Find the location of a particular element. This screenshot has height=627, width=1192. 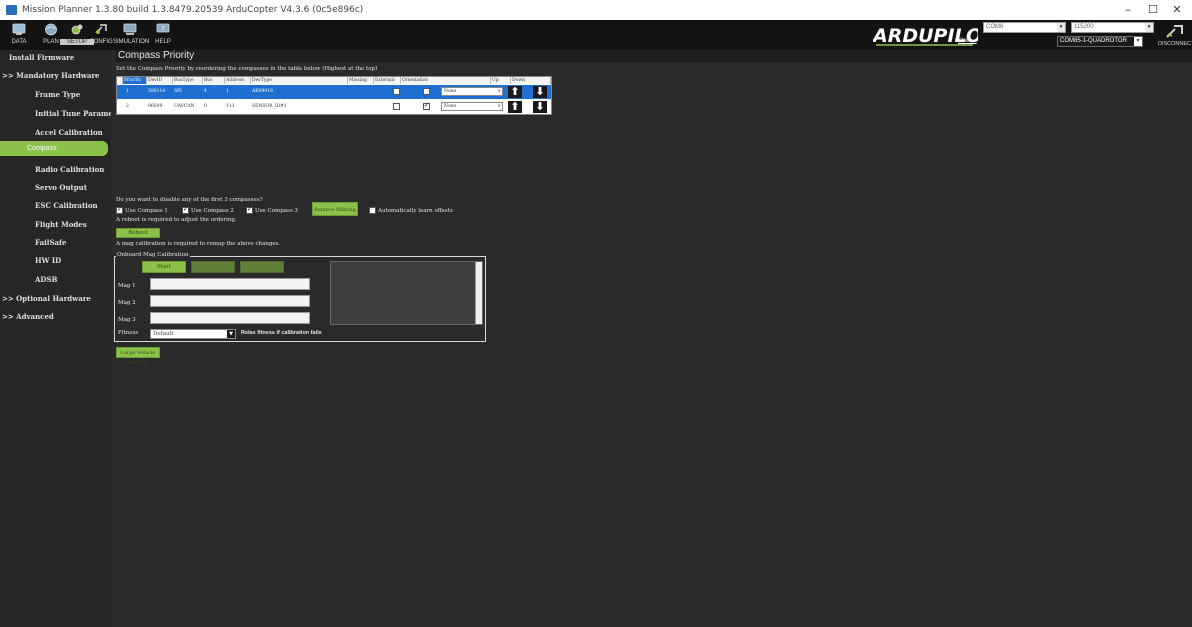

col-header-devid: DevID is located at coordinates (160, 80).